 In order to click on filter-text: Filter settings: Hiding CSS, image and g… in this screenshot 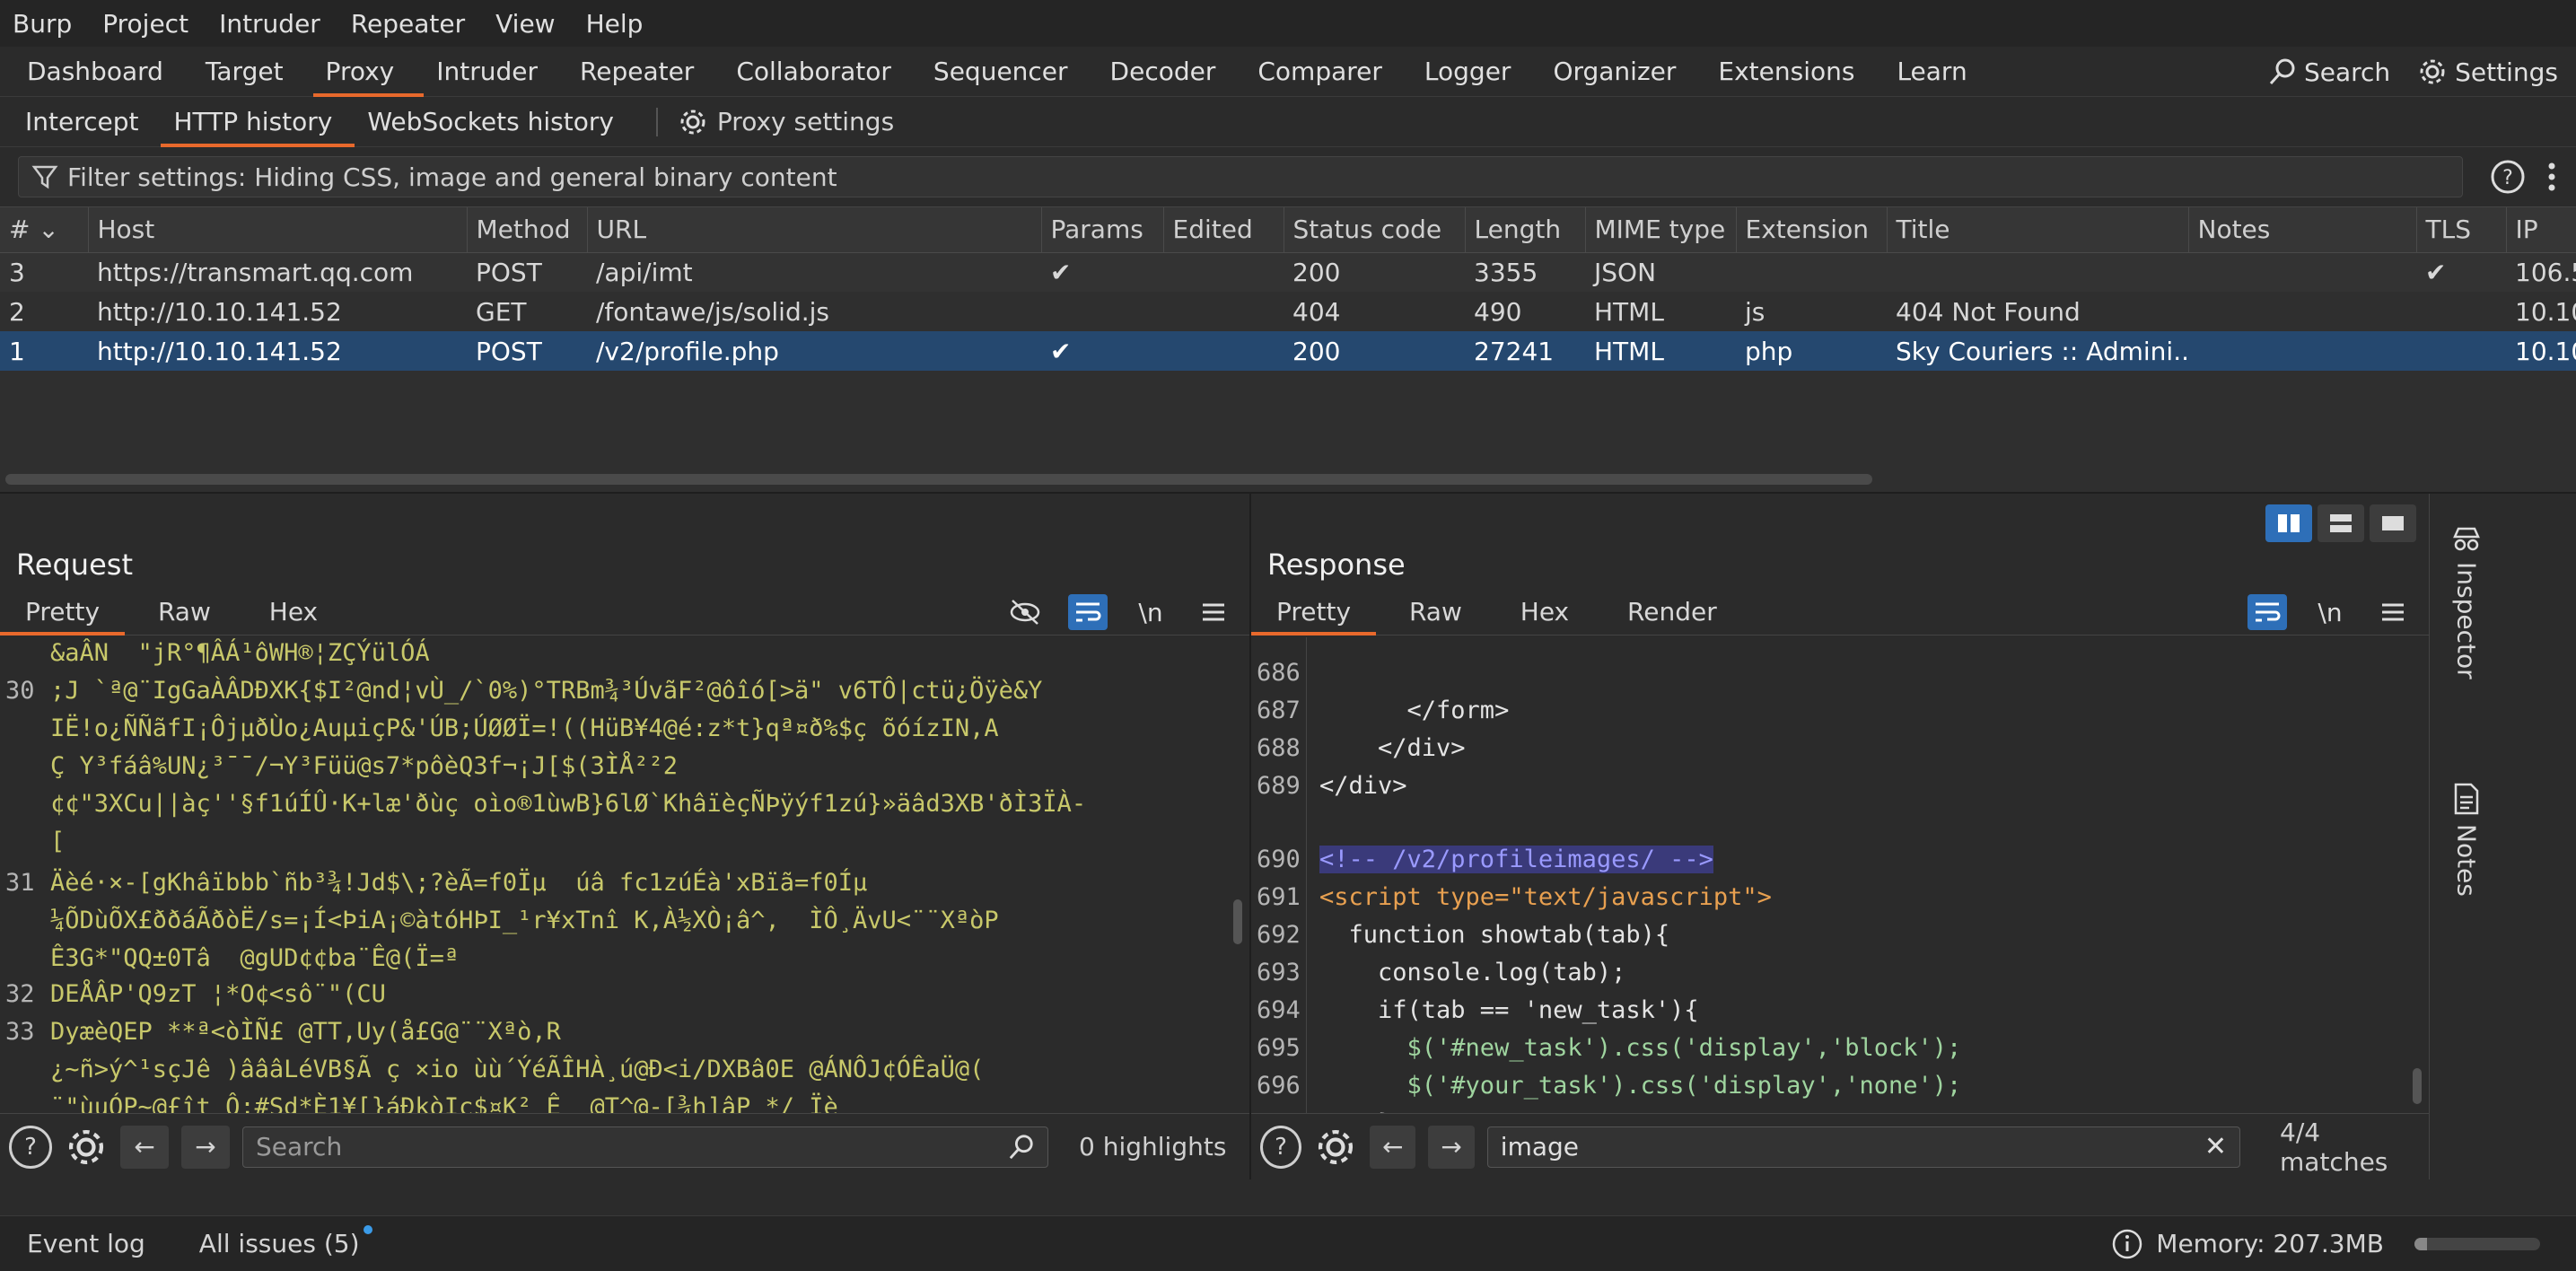, I will do `click(452, 177)`.